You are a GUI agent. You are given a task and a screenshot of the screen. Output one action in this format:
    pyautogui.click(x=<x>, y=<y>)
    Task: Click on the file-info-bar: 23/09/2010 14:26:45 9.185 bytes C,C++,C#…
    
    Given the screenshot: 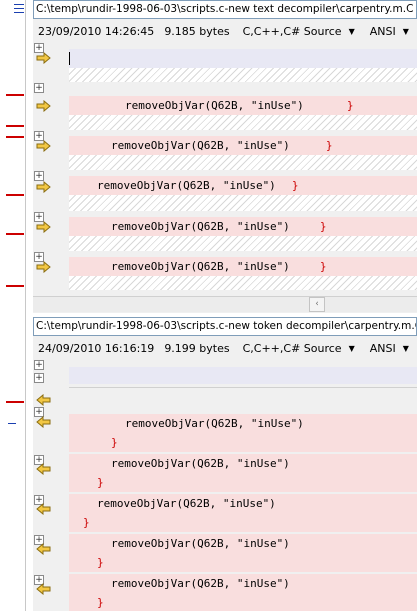 What is the action you would take?
    pyautogui.click(x=225, y=31)
    